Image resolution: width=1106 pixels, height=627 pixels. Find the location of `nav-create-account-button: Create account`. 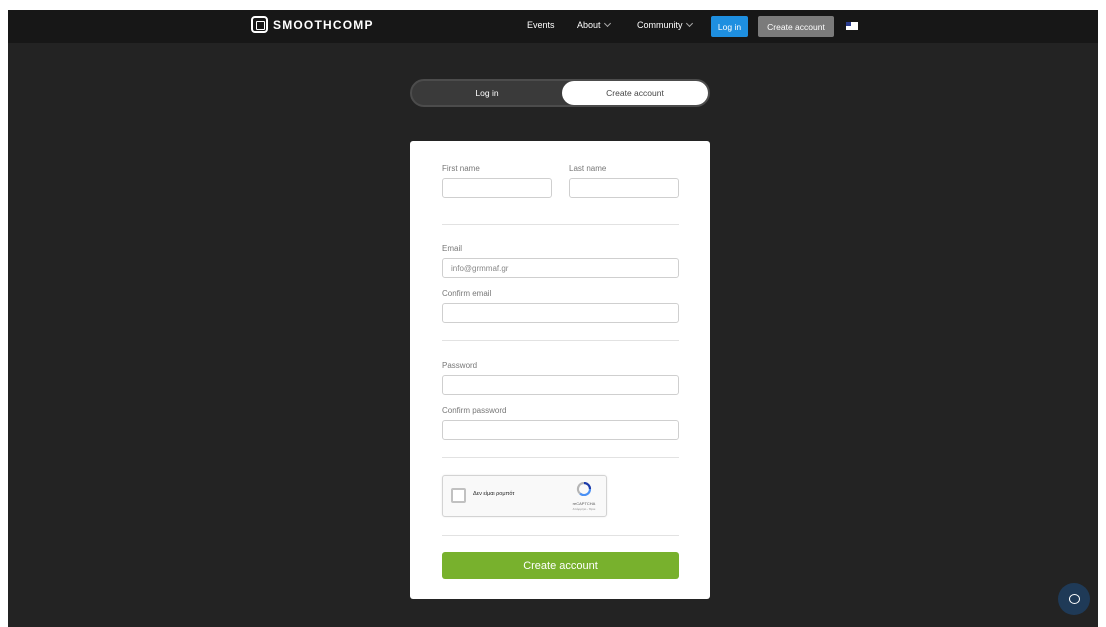

nav-create-account-button: Create account is located at coordinates (796, 26).